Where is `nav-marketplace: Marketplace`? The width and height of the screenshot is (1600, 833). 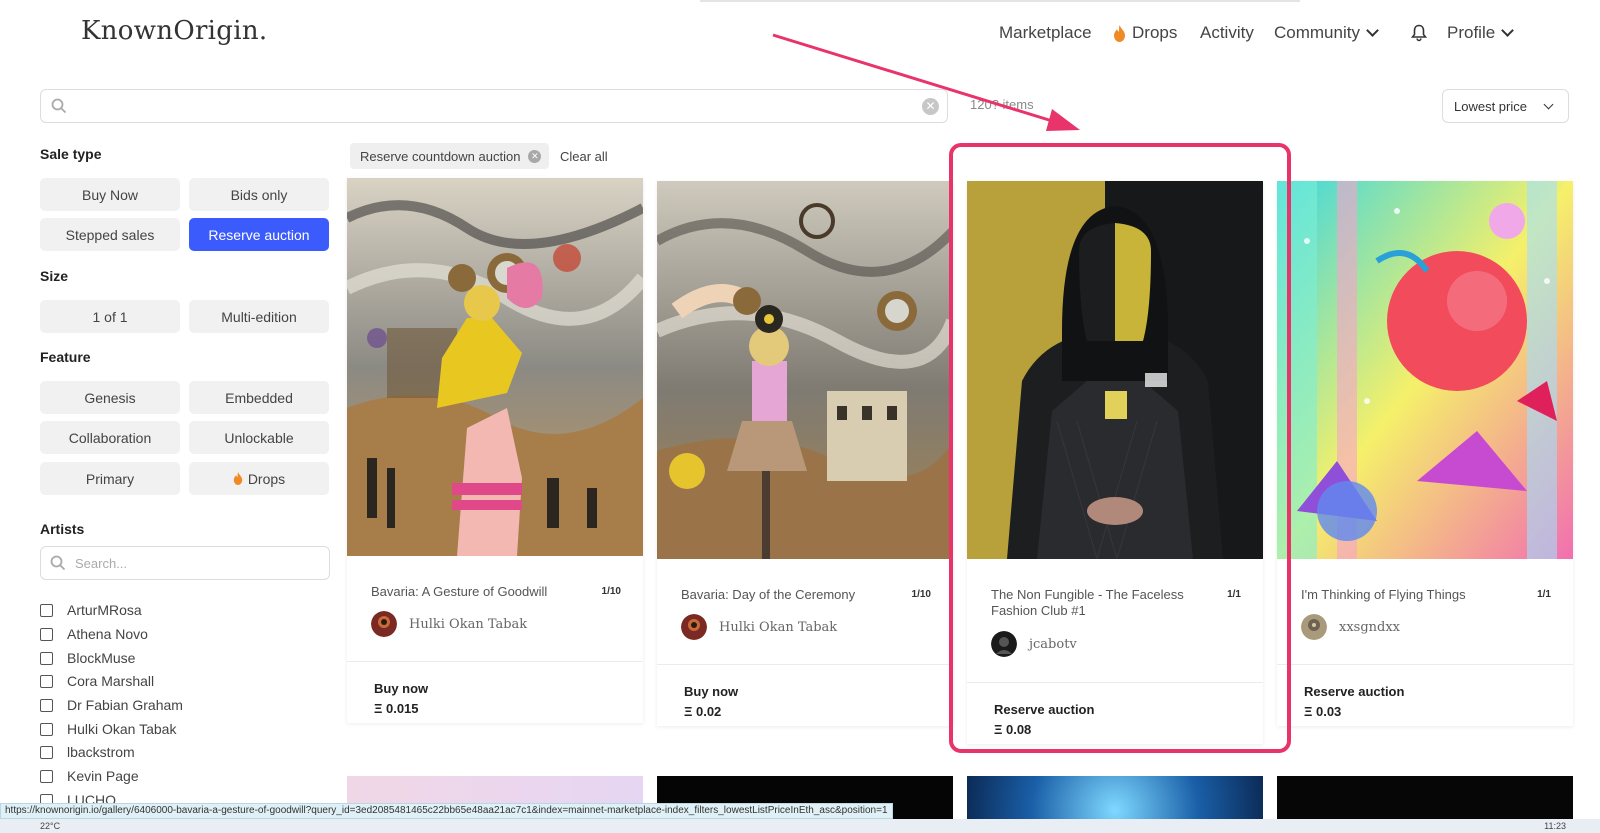 nav-marketplace: Marketplace is located at coordinates (1045, 33).